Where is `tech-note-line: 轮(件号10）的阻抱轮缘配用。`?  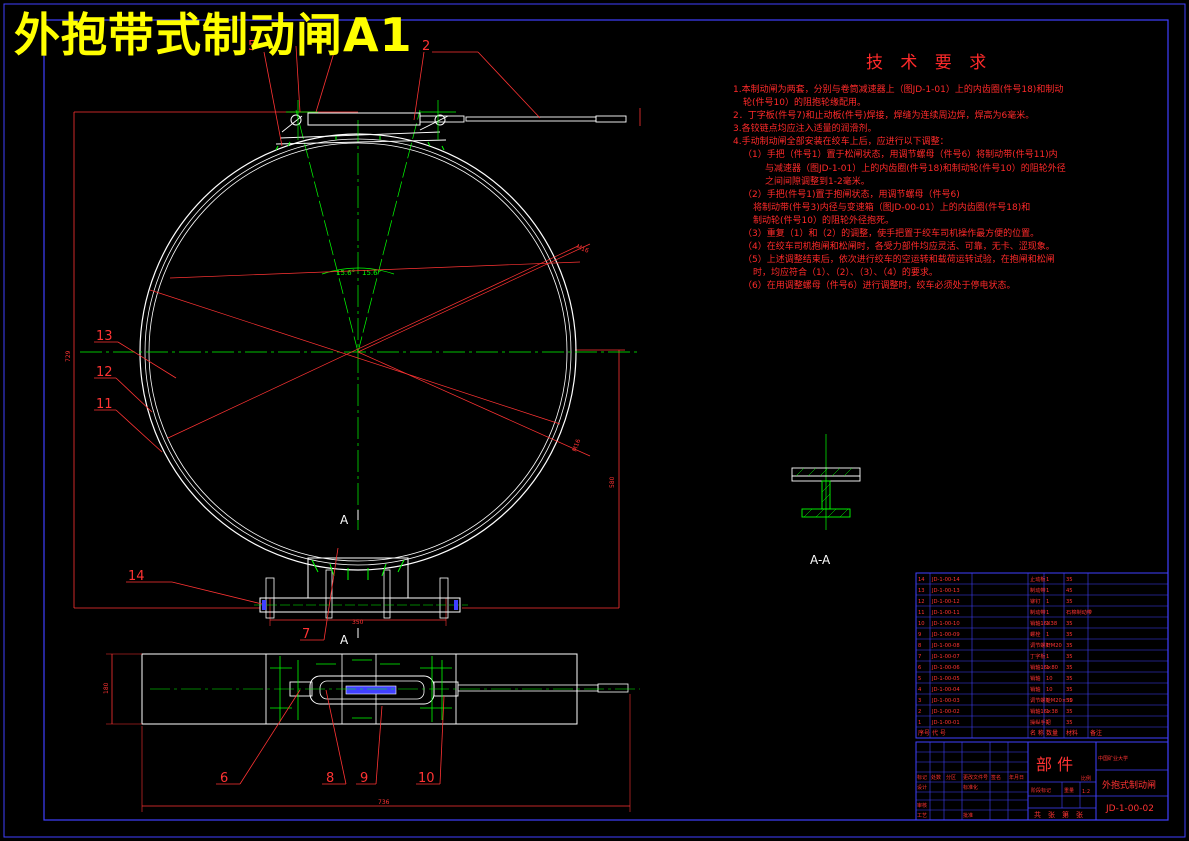
tech-note-line: 轮(件号10）的阻抱轮缘配用。 is located at coordinates (804, 103).